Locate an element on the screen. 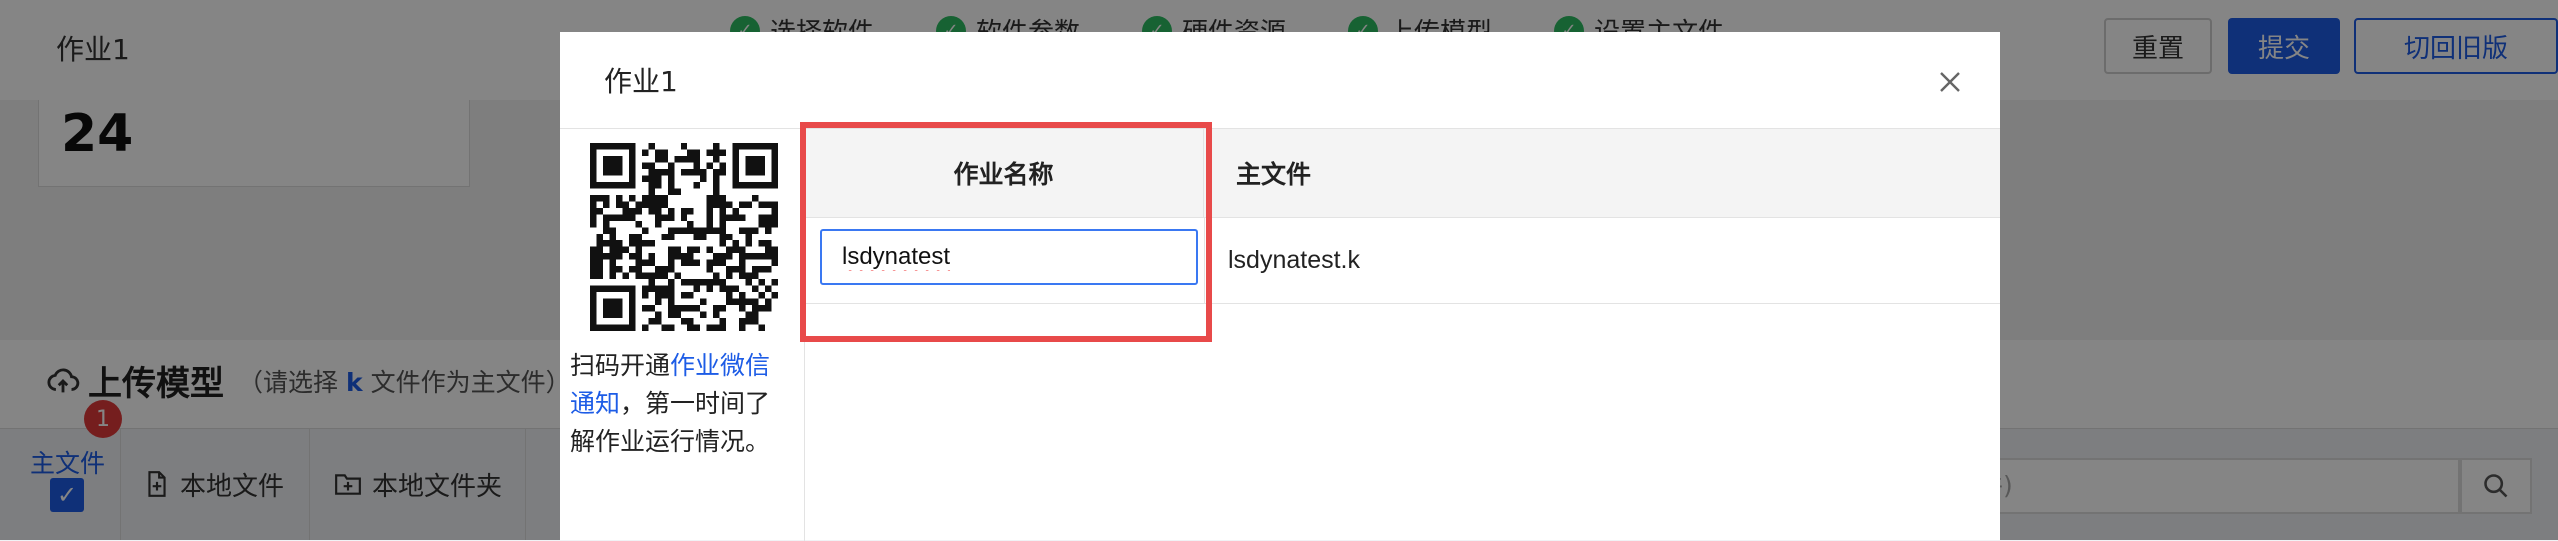 This screenshot has height=541, width=2558. qr-code is located at coordinates (684, 237).